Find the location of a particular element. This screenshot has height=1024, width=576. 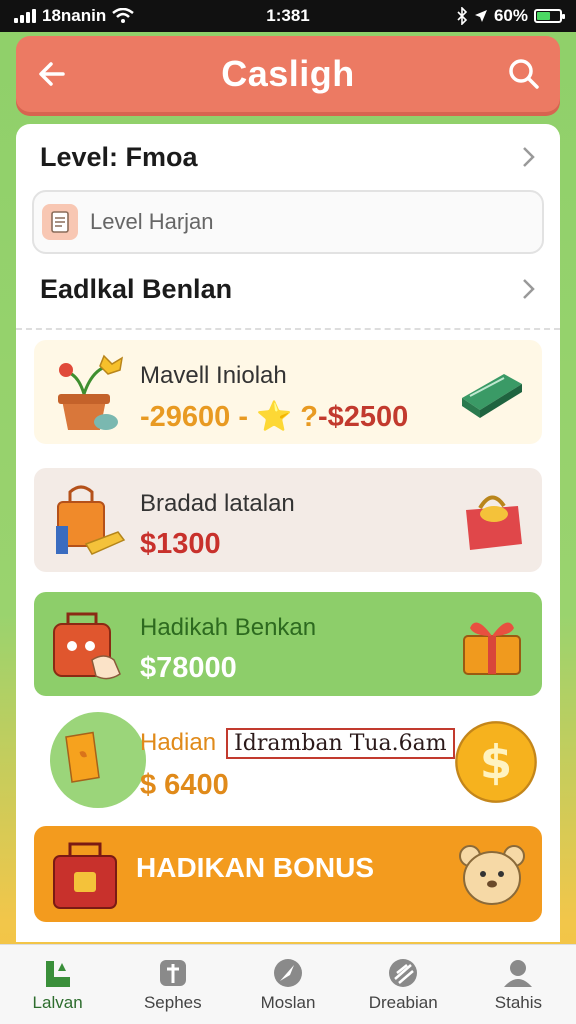

card-title: Hadikah Benkan is located at coordinates (228, 627).